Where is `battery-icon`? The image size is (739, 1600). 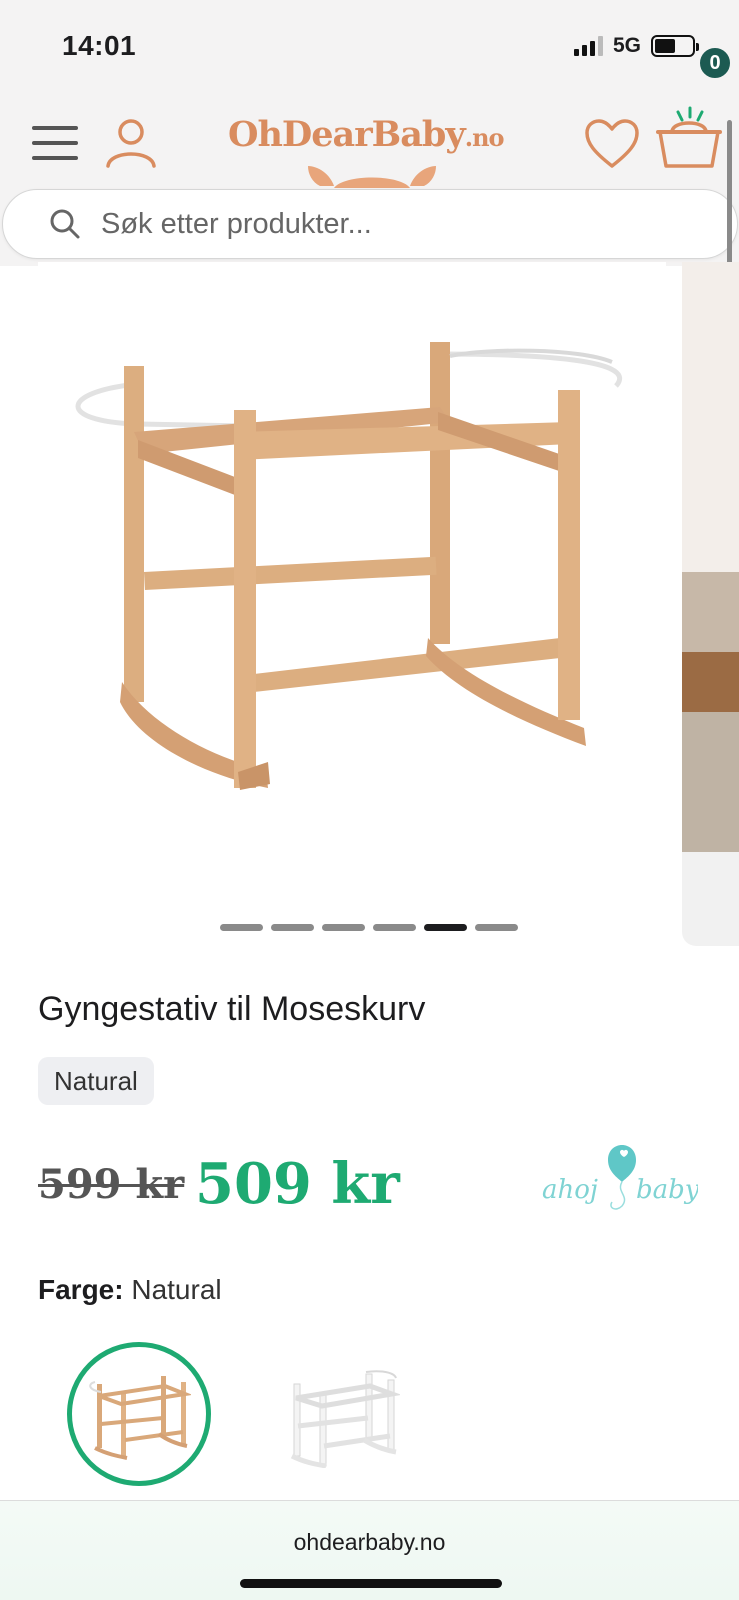
battery-icon is located at coordinates (675, 46).